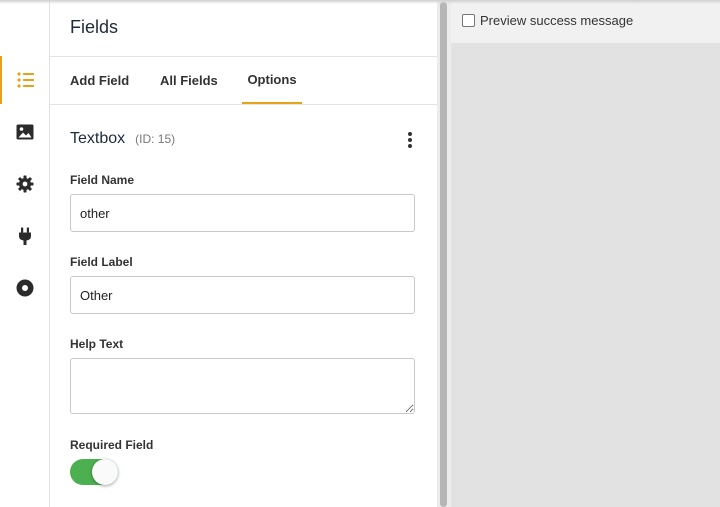  I want to click on tab-all-fields: All Fields, so click(189, 80).